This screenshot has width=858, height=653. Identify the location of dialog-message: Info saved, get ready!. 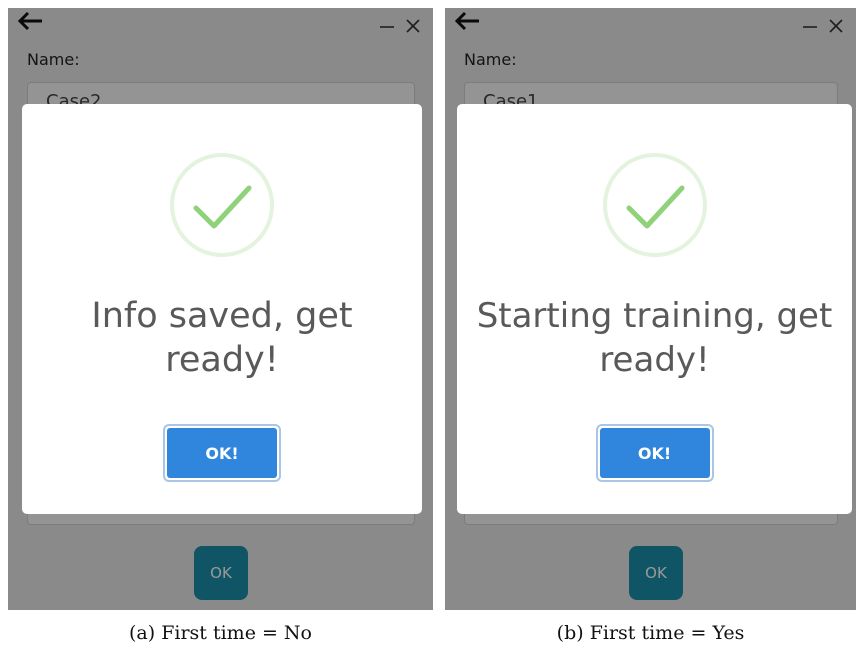
(222, 338).